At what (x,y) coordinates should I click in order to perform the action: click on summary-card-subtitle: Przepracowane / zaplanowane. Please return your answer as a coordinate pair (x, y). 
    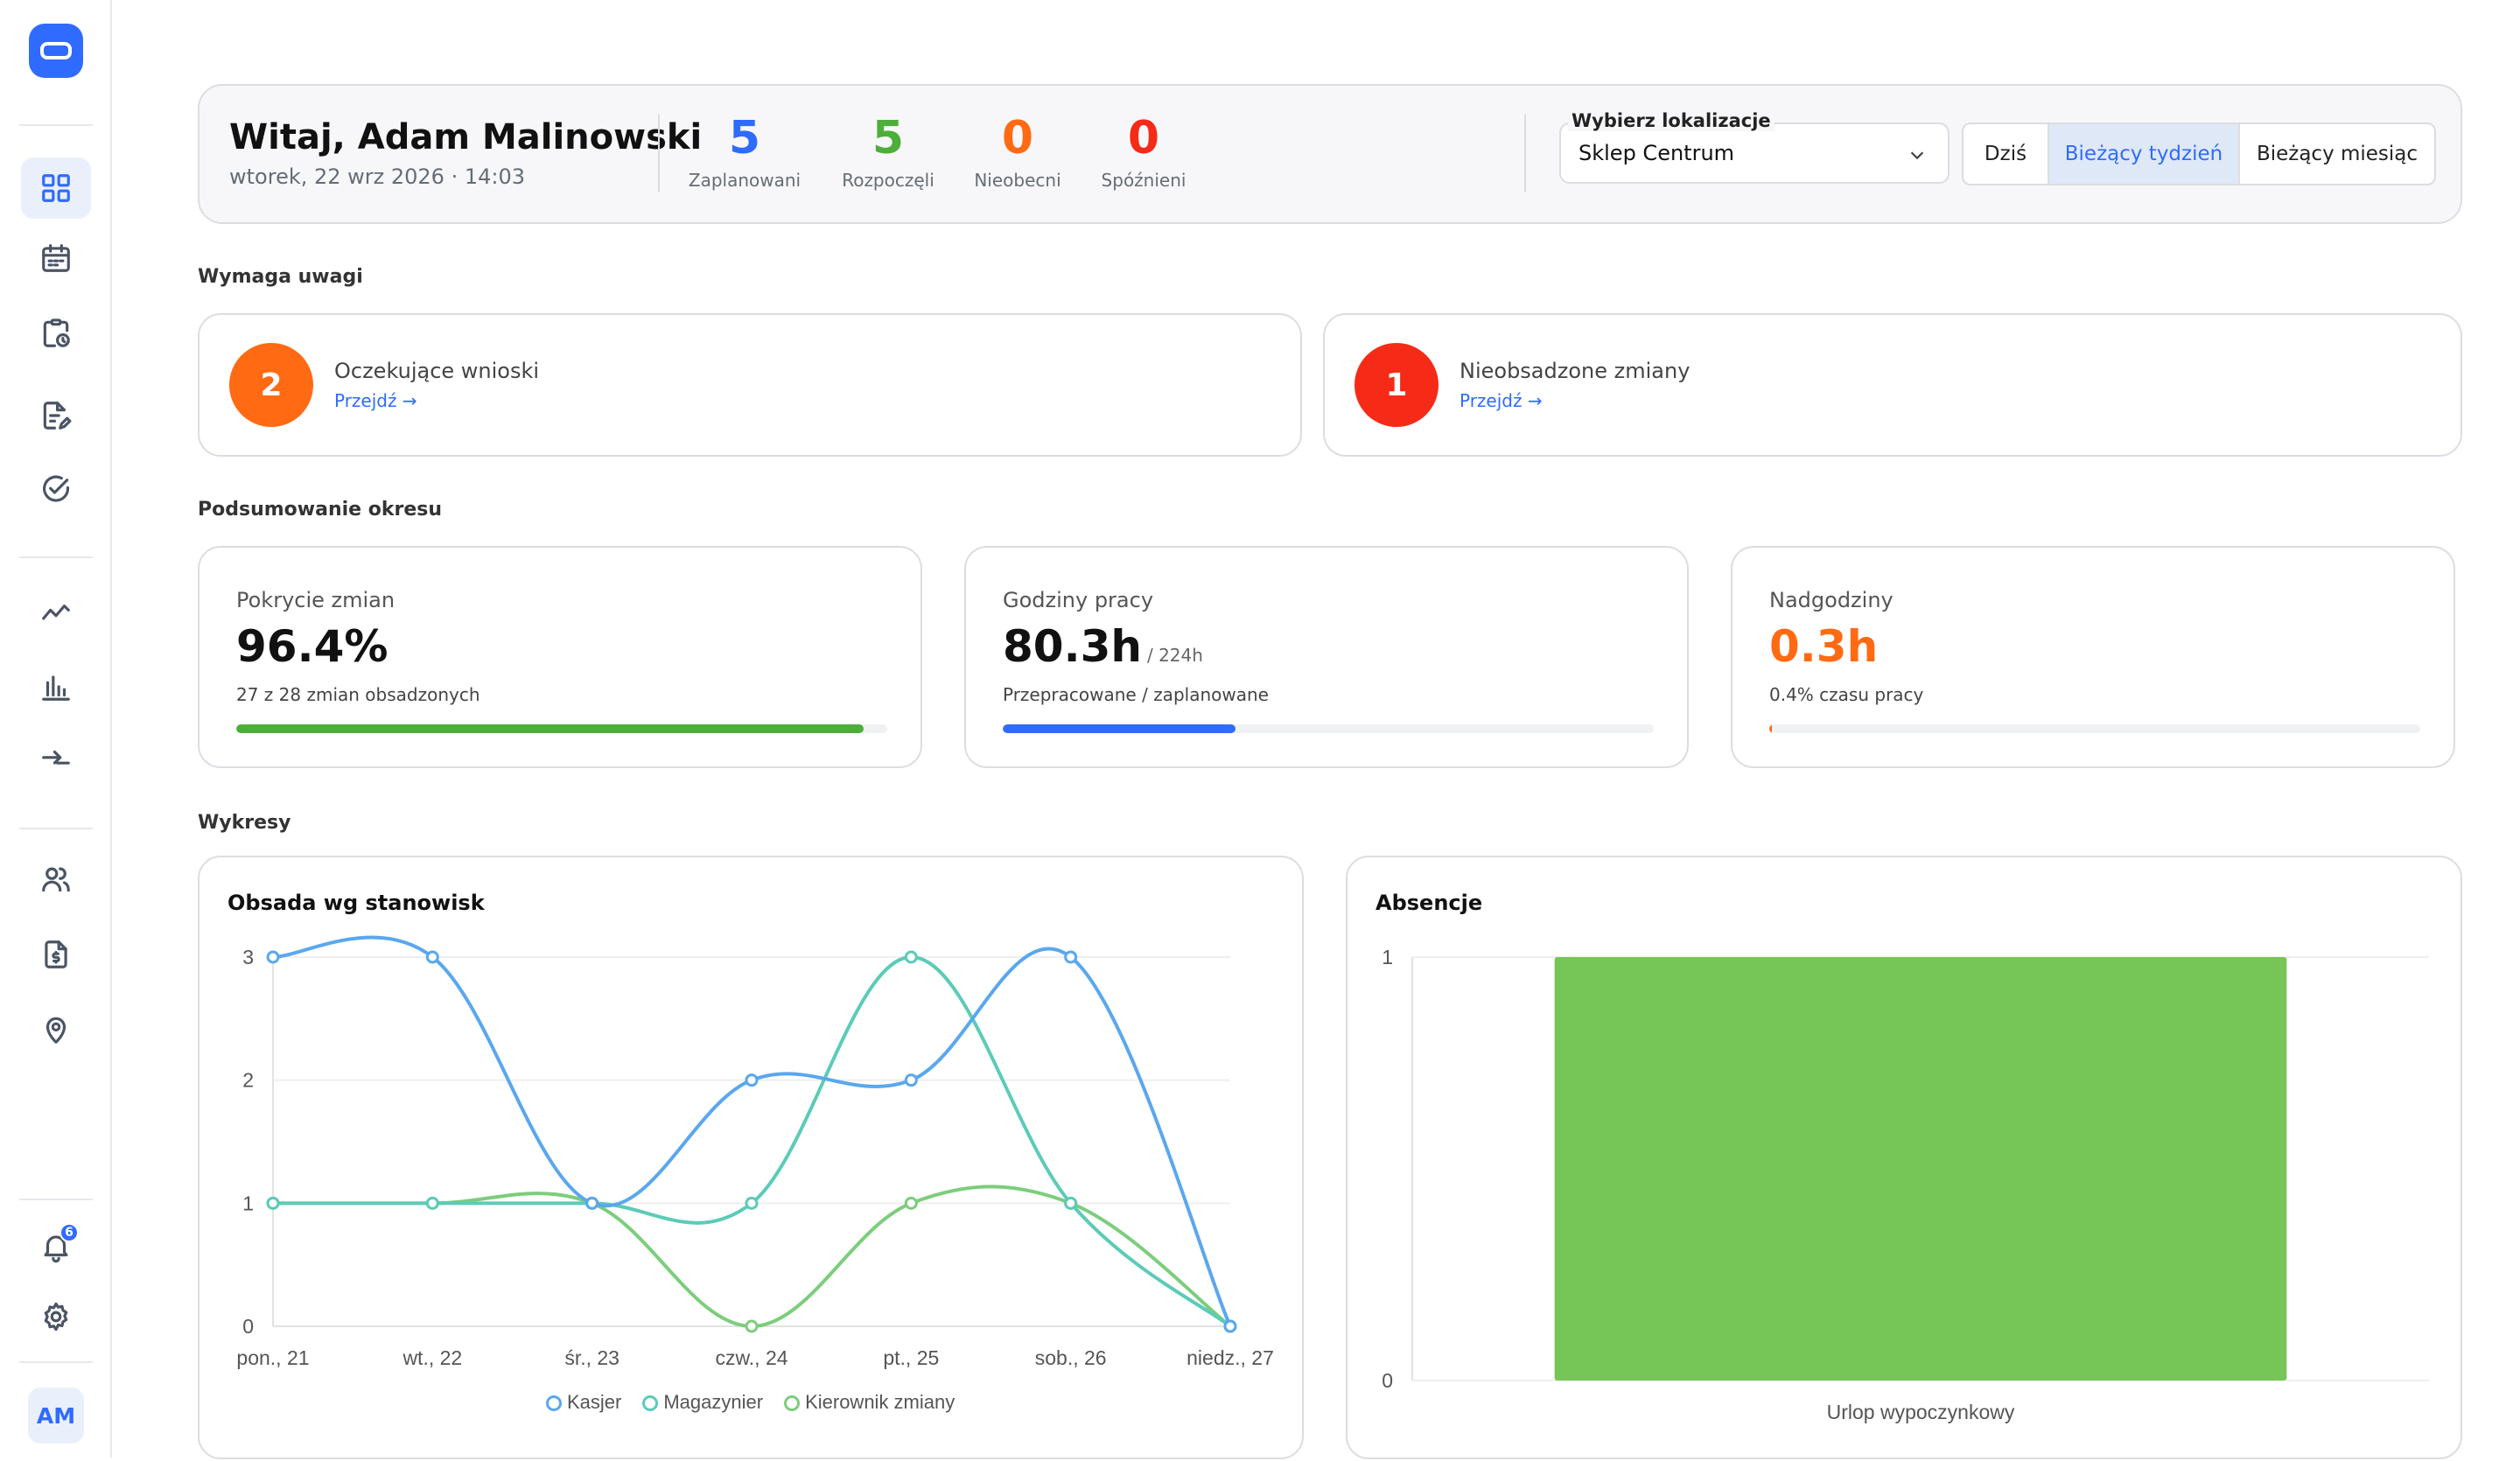
    Looking at the image, I should click on (1136, 695).